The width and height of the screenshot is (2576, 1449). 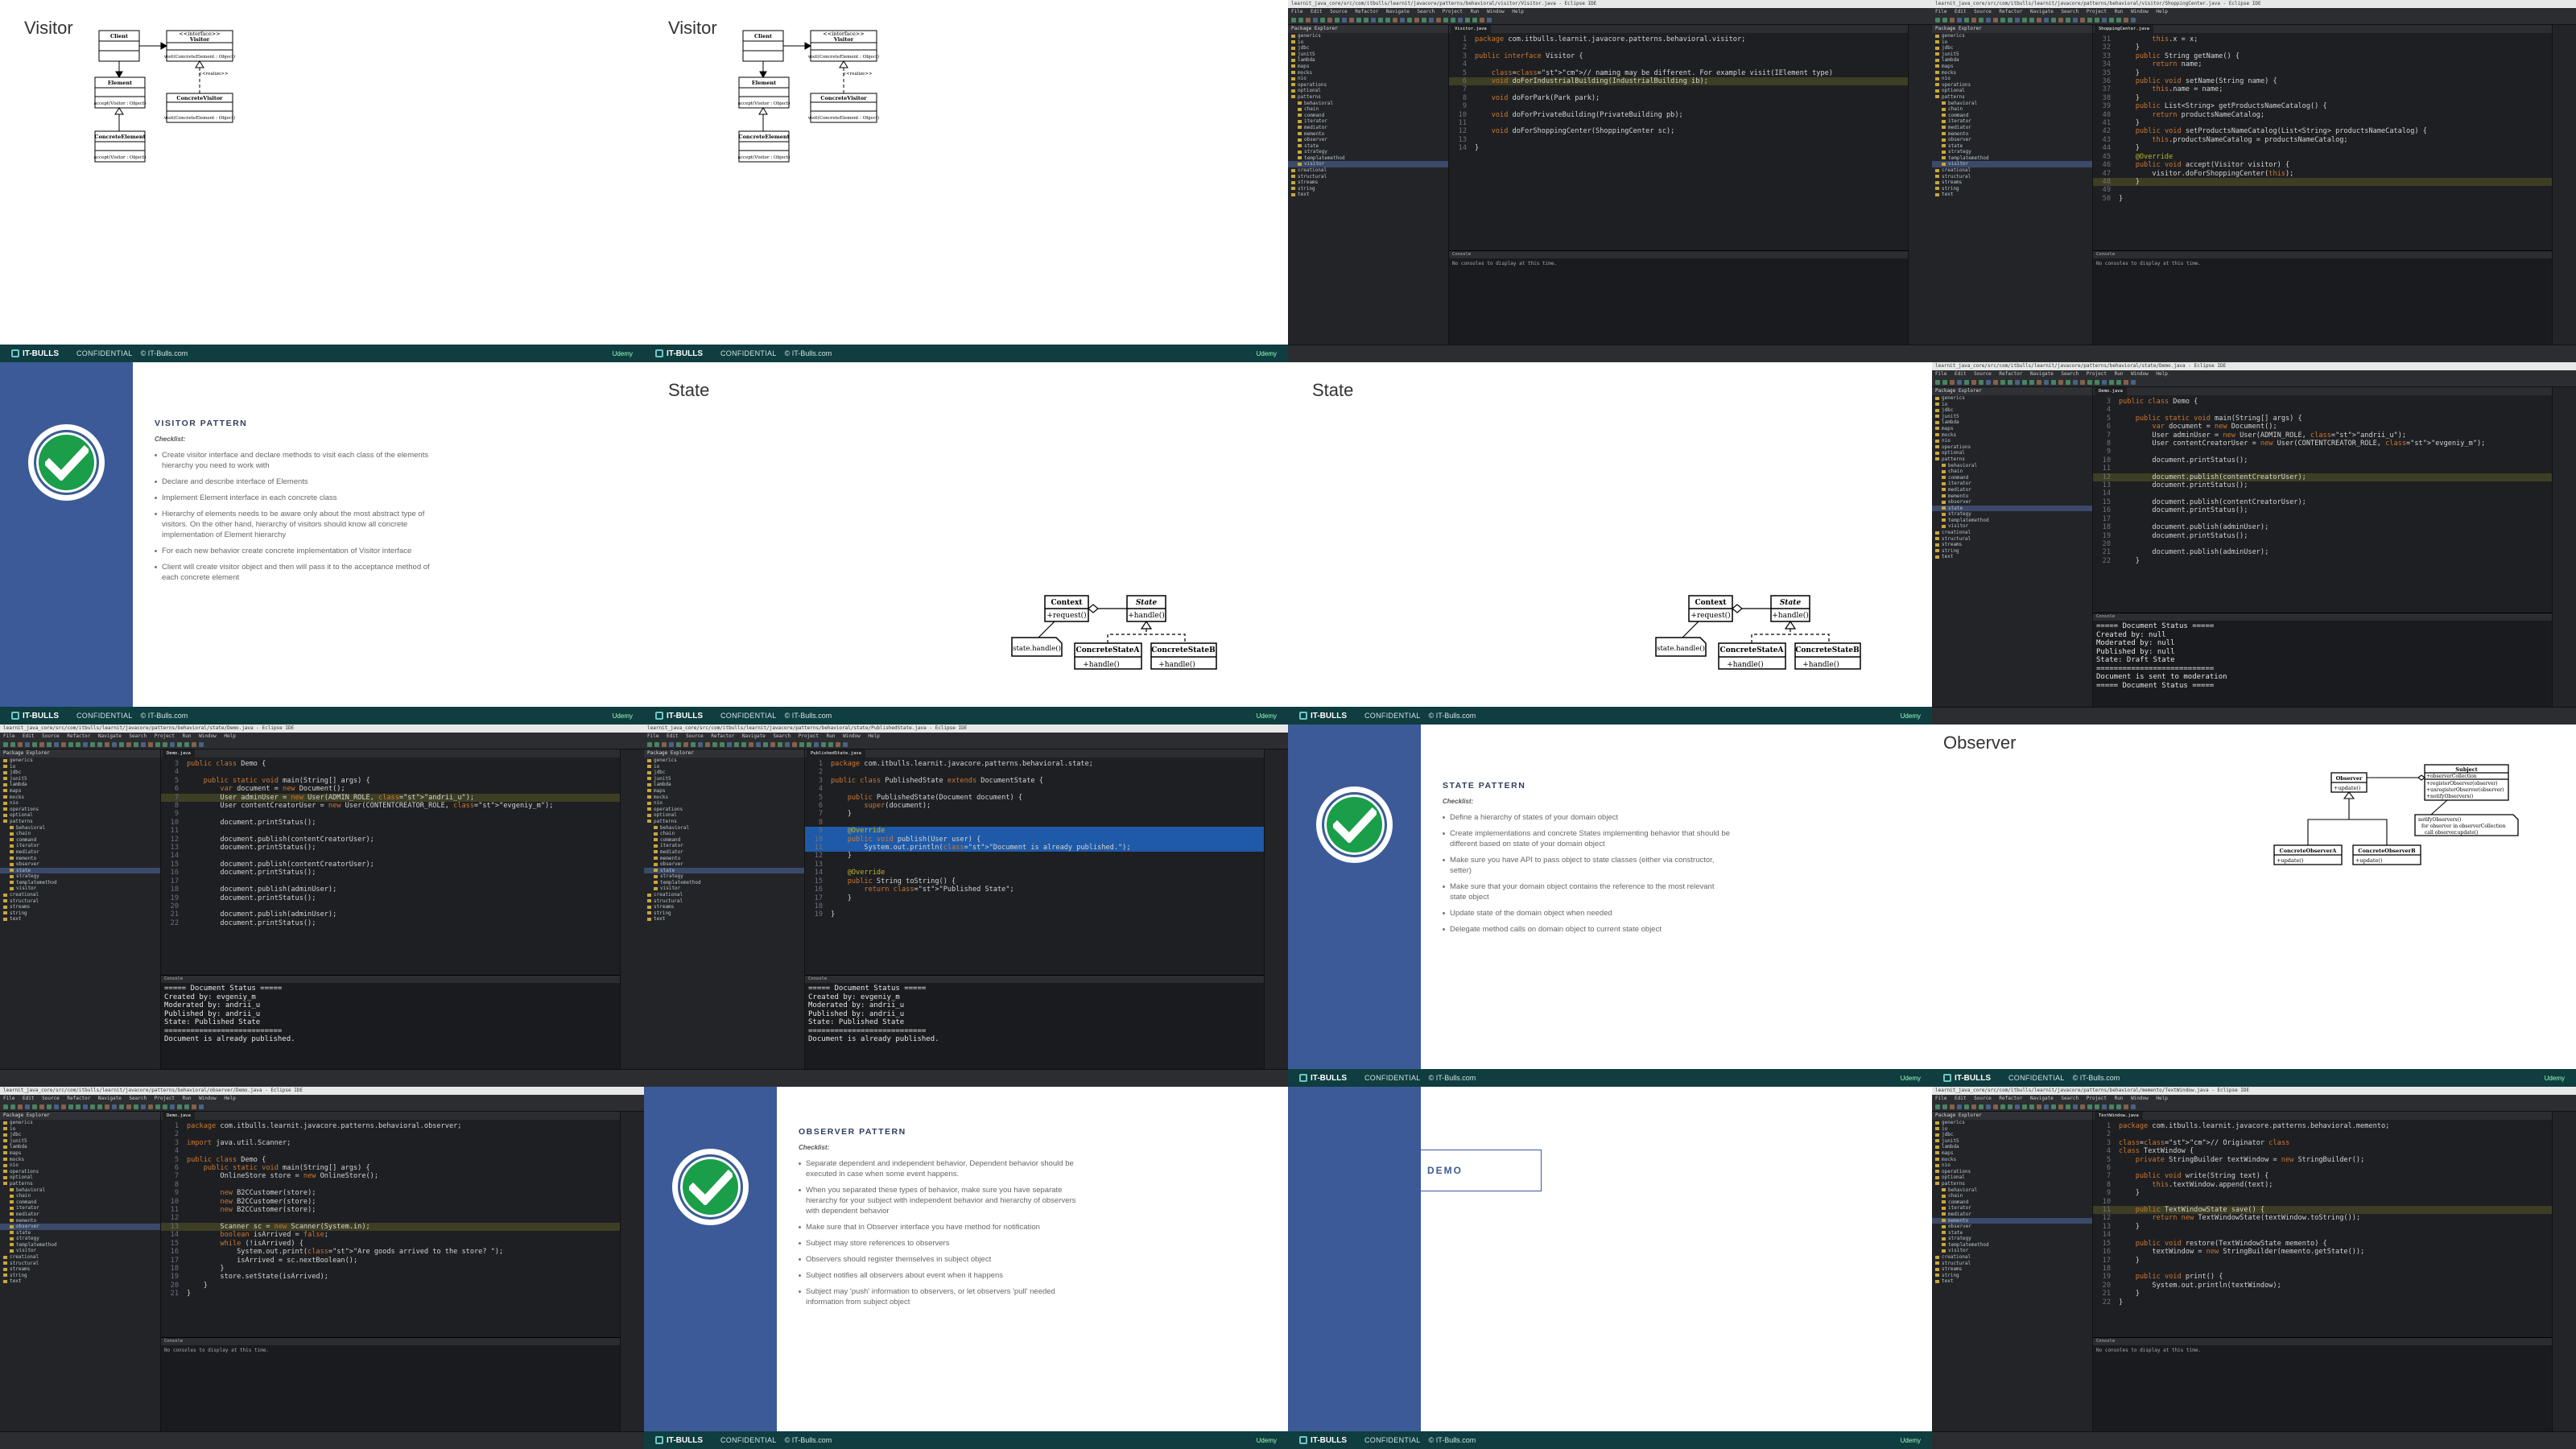 I want to click on tree-item: iterator, so click(x=80, y=1208).